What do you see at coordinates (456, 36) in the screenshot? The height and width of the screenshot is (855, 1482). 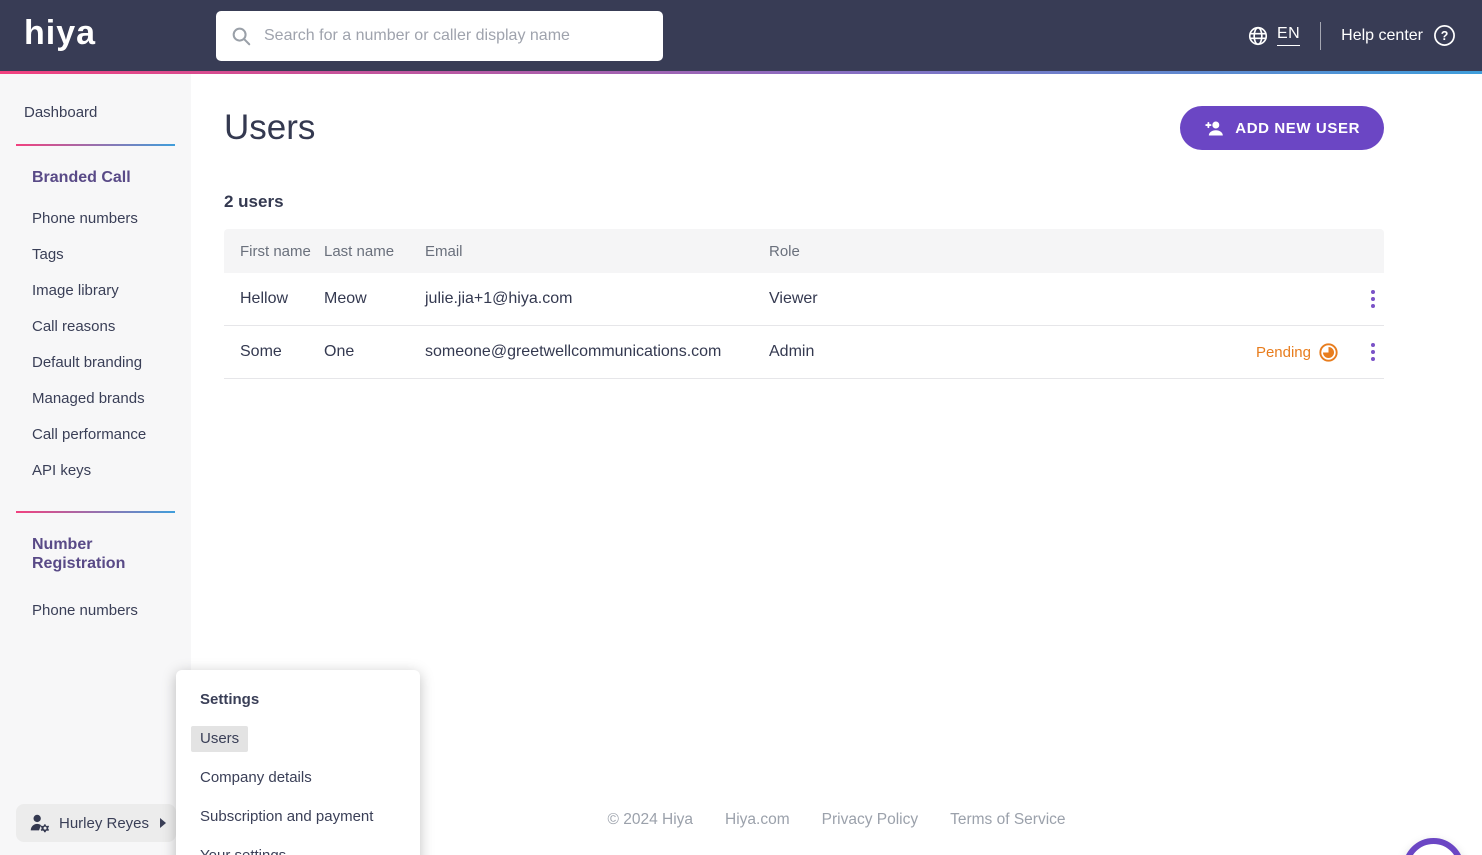 I see `search-input` at bounding box center [456, 36].